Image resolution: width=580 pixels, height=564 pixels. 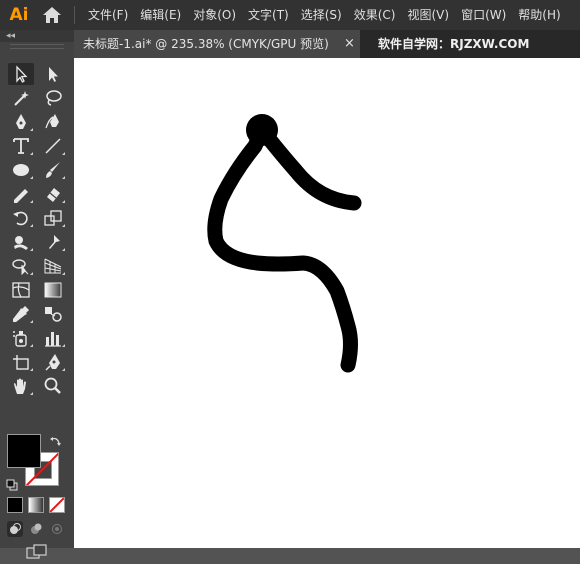 I want to click on eyedropper-tool, so click(x=21, y=314).